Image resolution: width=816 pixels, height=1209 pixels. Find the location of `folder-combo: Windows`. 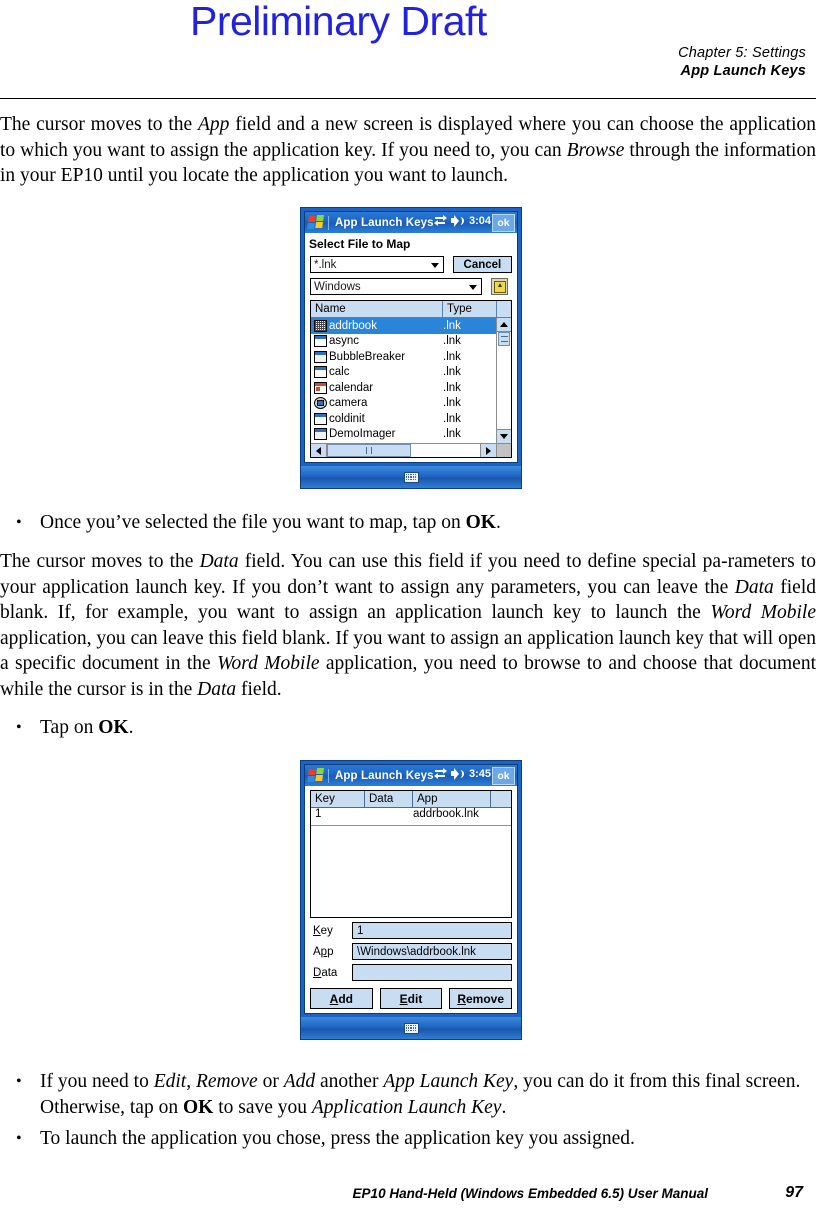

folder-combo: Windows is located at coordinates (396, 286).